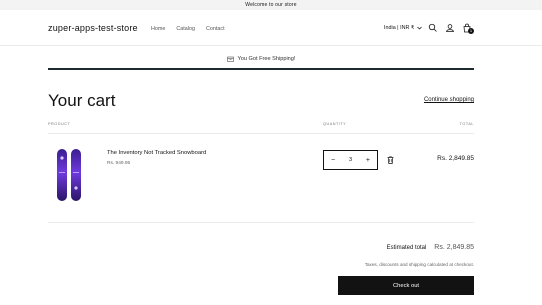 The image size is (542, 305). I want to click on main-nav: Home Catalog Contact, so click(188, 29).